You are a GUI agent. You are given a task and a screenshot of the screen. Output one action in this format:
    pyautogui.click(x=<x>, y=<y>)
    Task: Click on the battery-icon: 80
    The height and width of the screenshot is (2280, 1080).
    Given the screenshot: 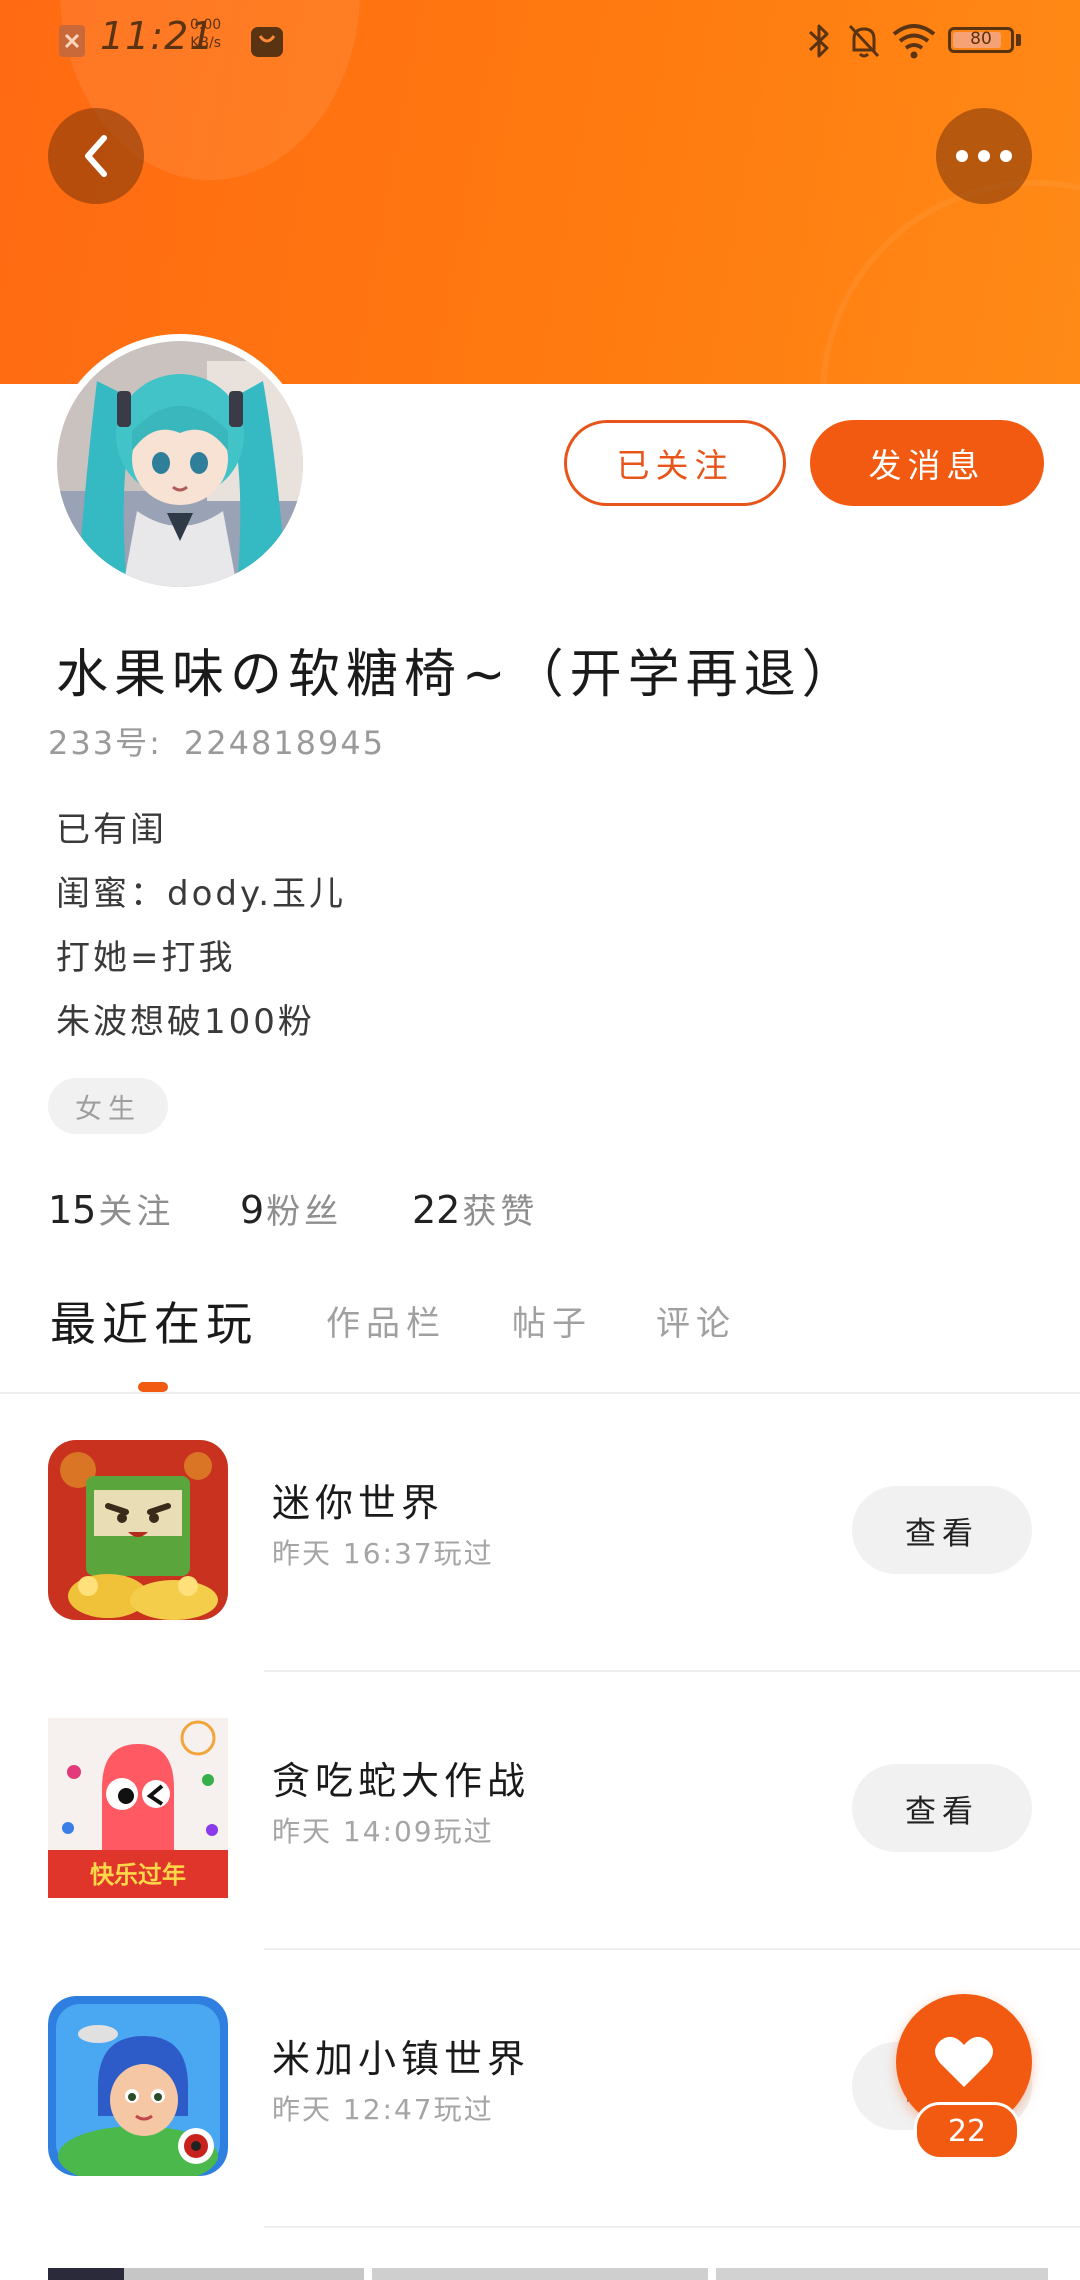 What is the action you would take?
    pyautogui.click(x=981, y=40)
    